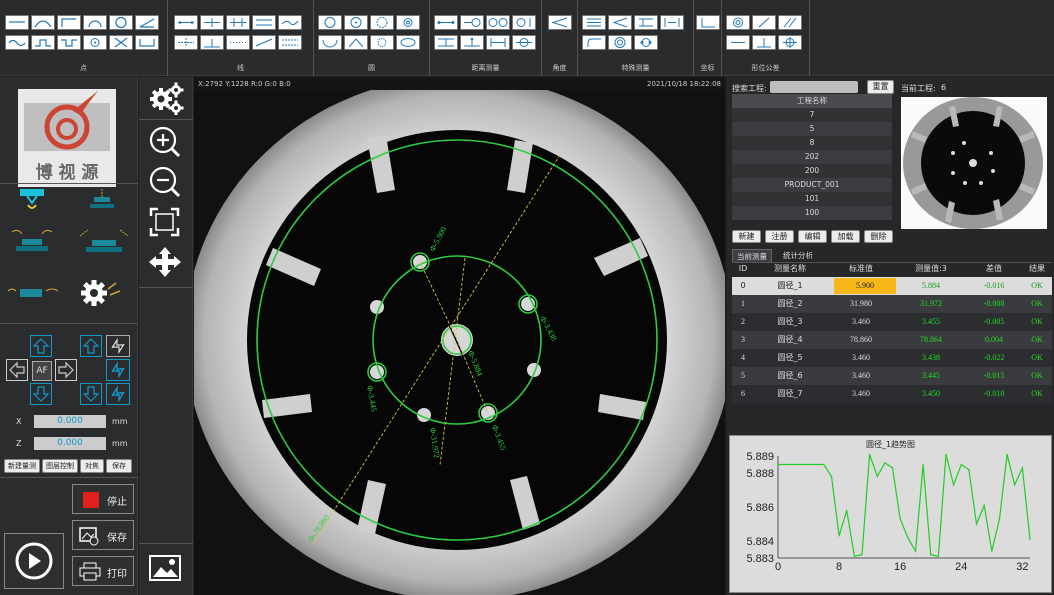 This screenshot has height=595, width=1054. I want to click on arc-tool-button, so click(330, 42).